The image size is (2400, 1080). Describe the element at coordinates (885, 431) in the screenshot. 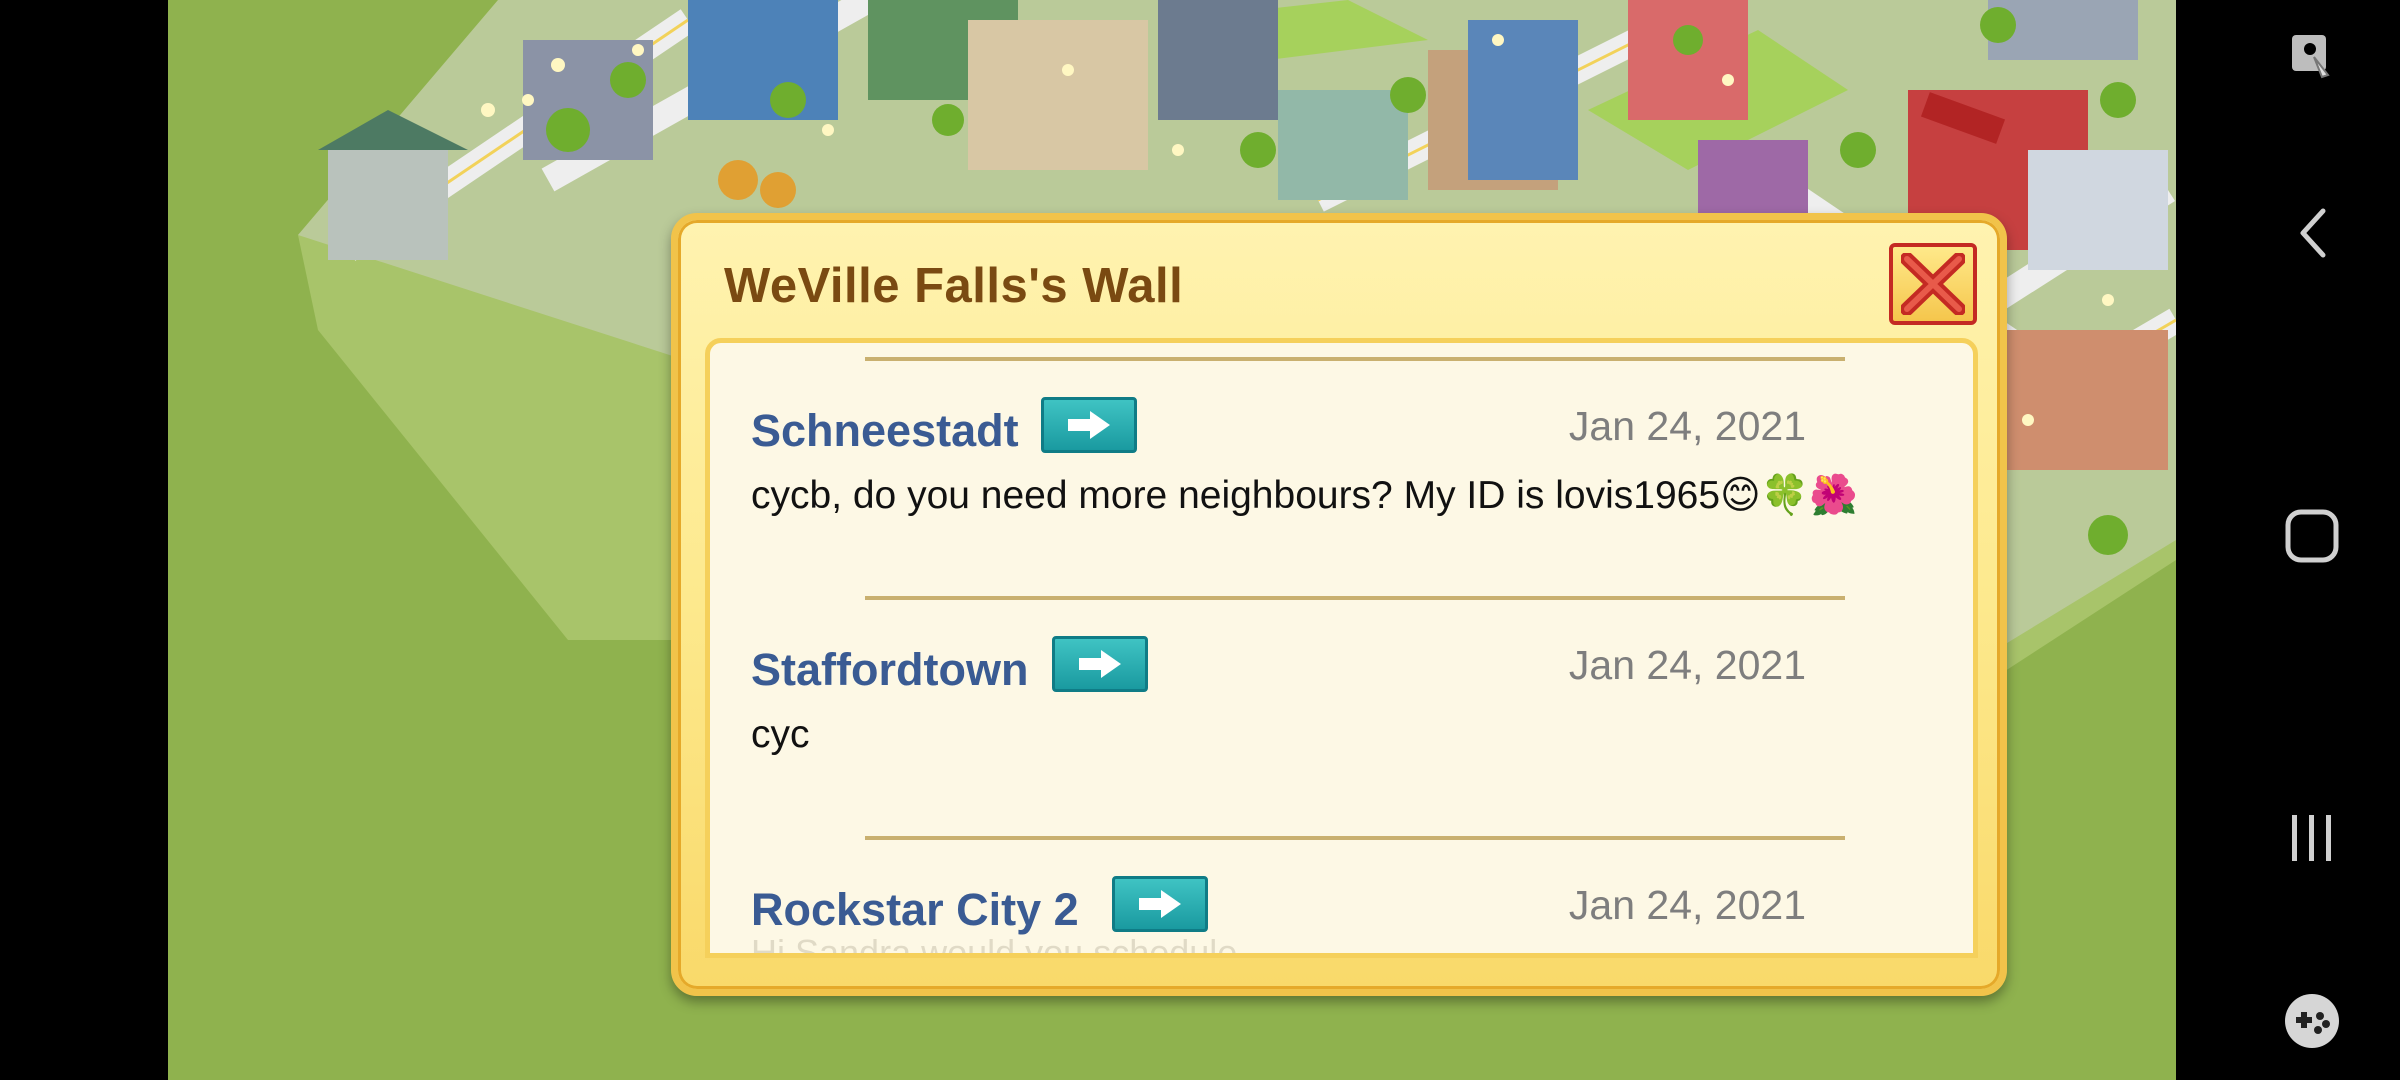

I see `post-author-name: Schneestadt` at that location.